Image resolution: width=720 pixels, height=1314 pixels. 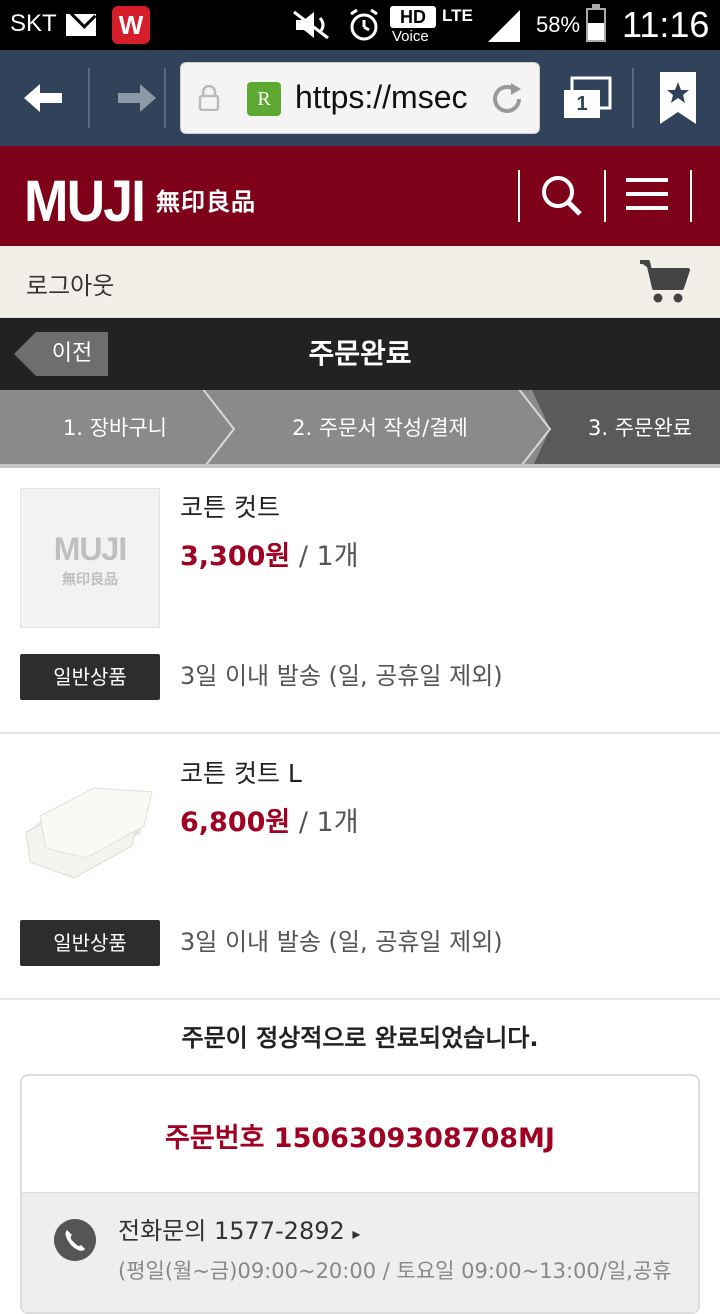 I want to click on logout-link: 로그아웃, so click(x=70, y=283).